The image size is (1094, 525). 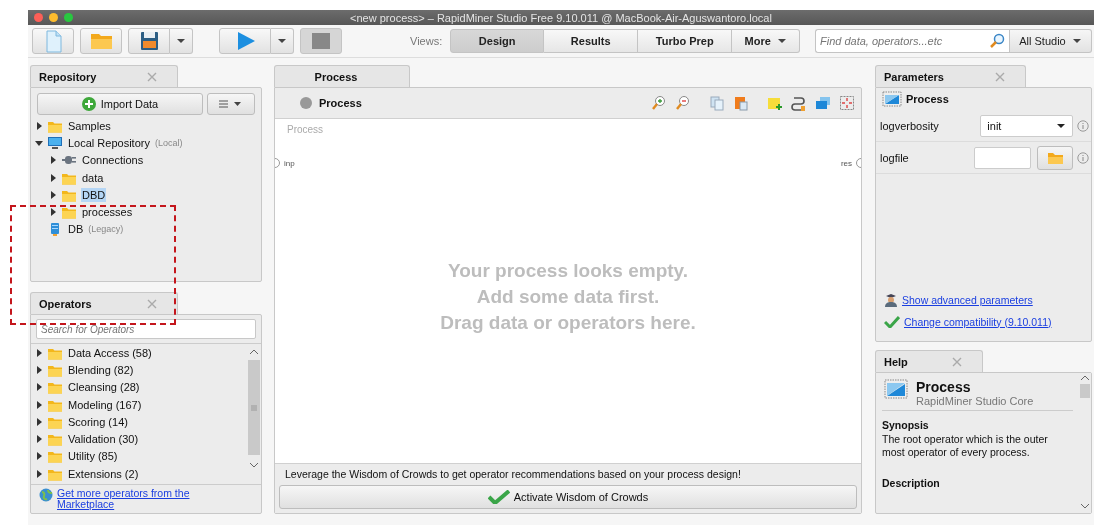 What do you see at coordinates (146, 329) in the screenshot?
I see `search-field: Search for Operators` at bounding box center [146, 329].